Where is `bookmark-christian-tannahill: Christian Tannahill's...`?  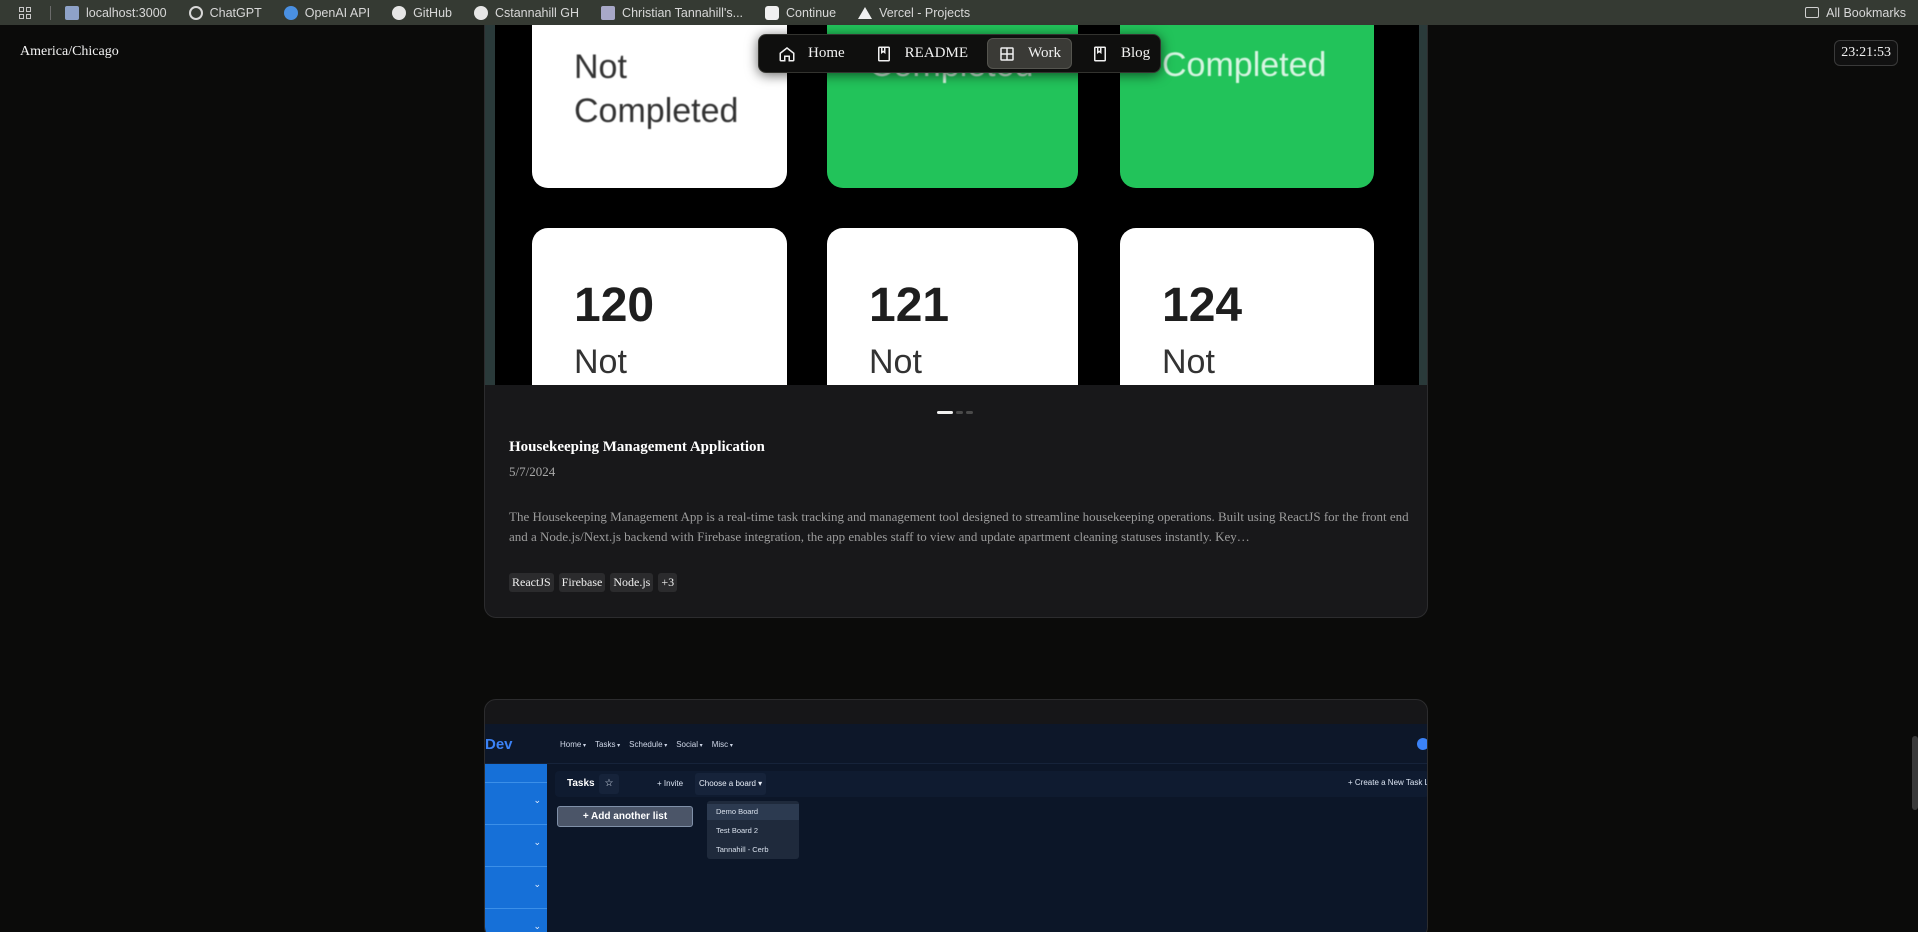 bookmark-christian-tannahill: Christian Tannahill's... is located at coordinates (672, 12).